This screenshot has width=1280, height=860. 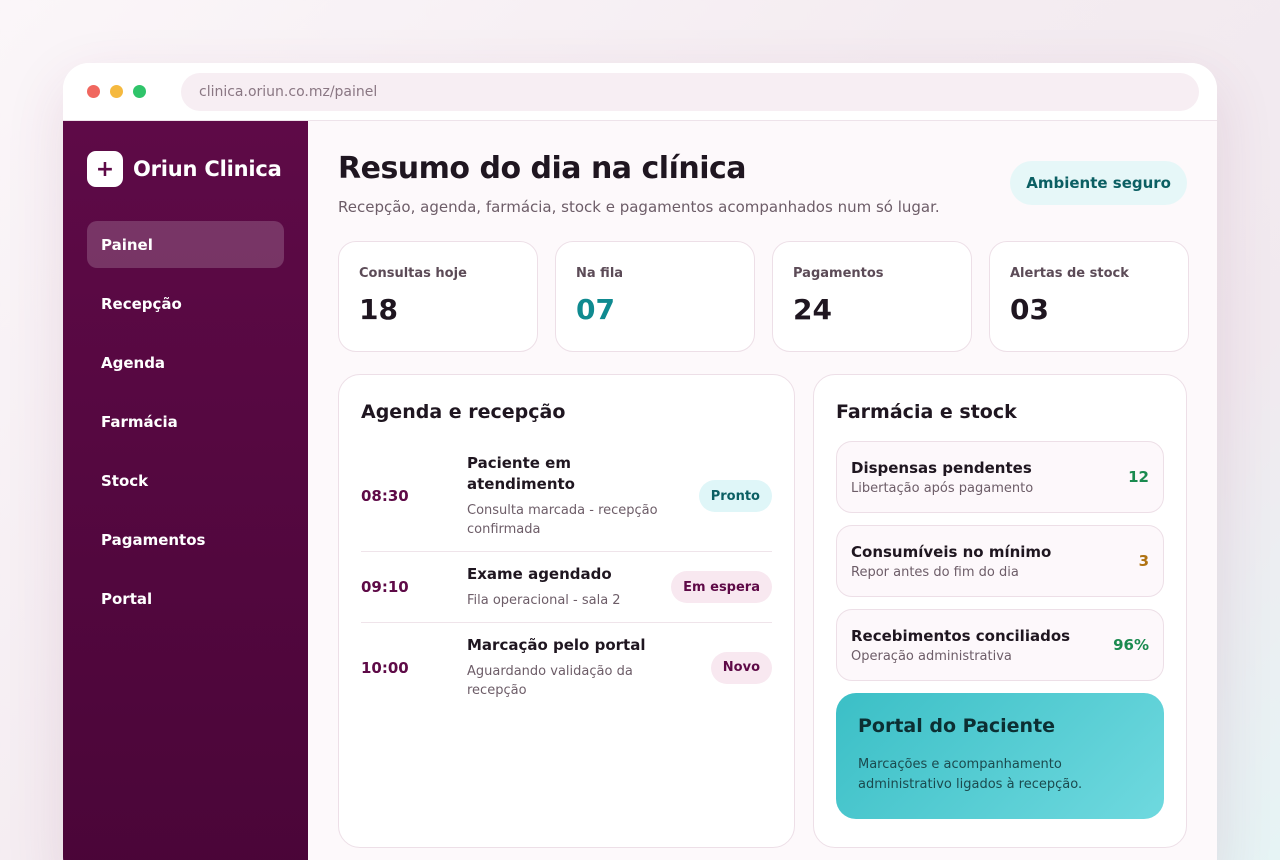 I want to click on close-window-dot, so click(x=93, y=91).